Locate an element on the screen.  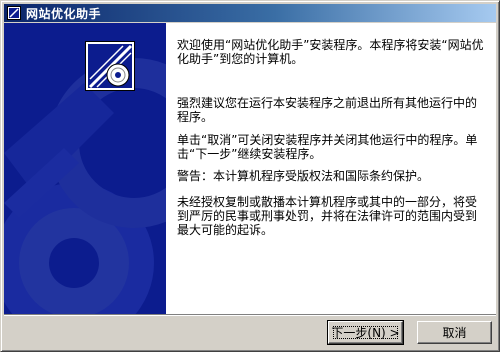
installer-icon is located at coordinates (14, 13).